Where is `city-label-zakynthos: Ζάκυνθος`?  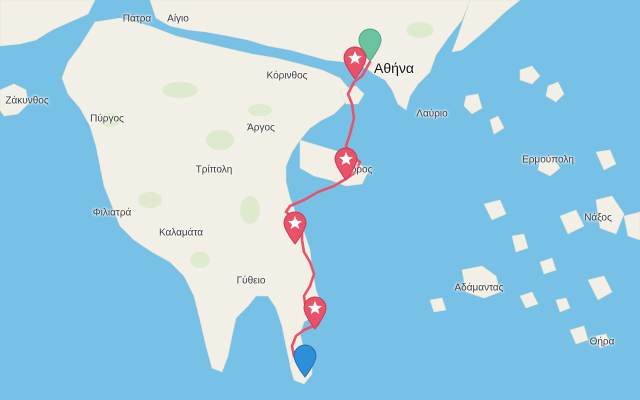
city-label-zakynthos: Ζάκυνθος is located at coordinates (27, 101).